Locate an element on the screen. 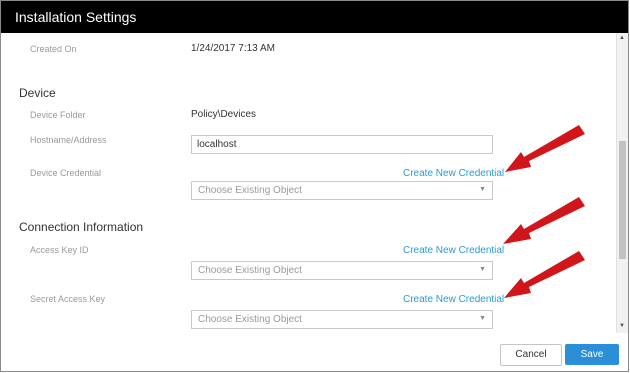 This screenshot has height=373, width=630. annotation-arrows is located at coordinates (544, 211).